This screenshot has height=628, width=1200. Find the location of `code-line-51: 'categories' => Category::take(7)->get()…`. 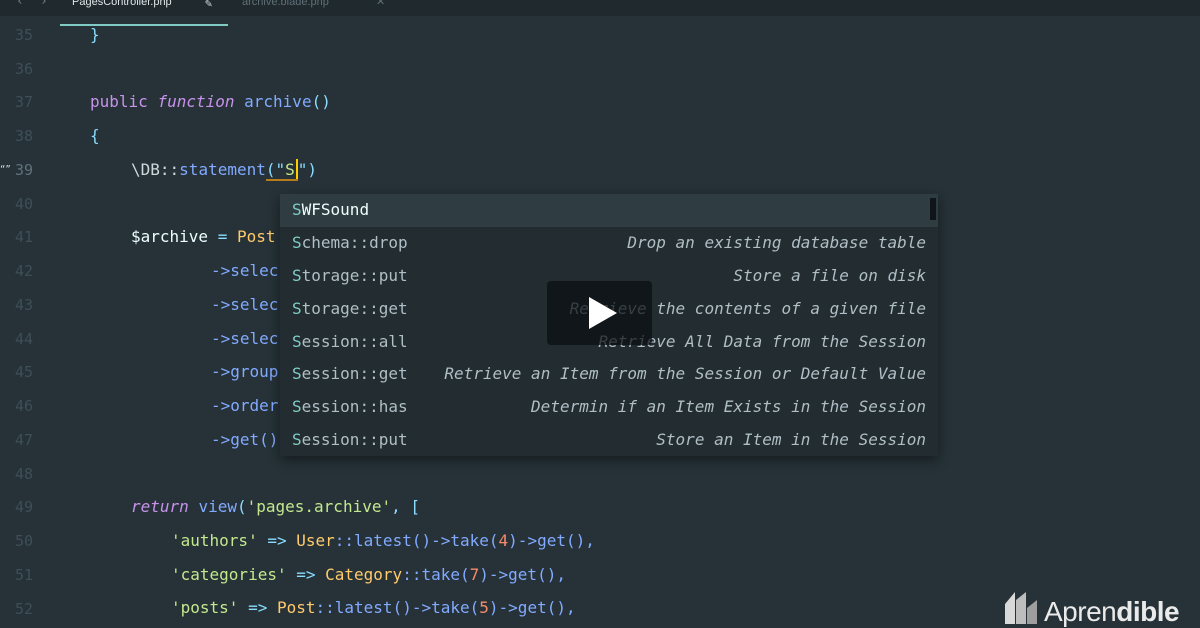

code-line-51: 'categories' => Category::take(7)->get()… is located at coordinates (368, 574).